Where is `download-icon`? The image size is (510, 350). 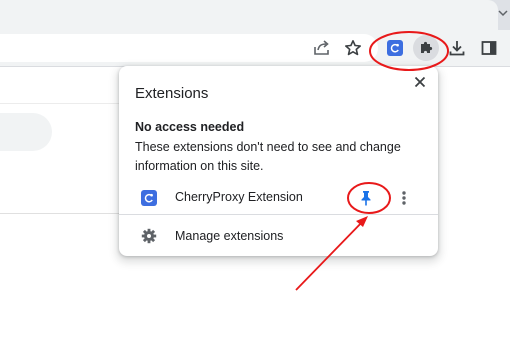 download-icon is located at coordinates (457, 48).